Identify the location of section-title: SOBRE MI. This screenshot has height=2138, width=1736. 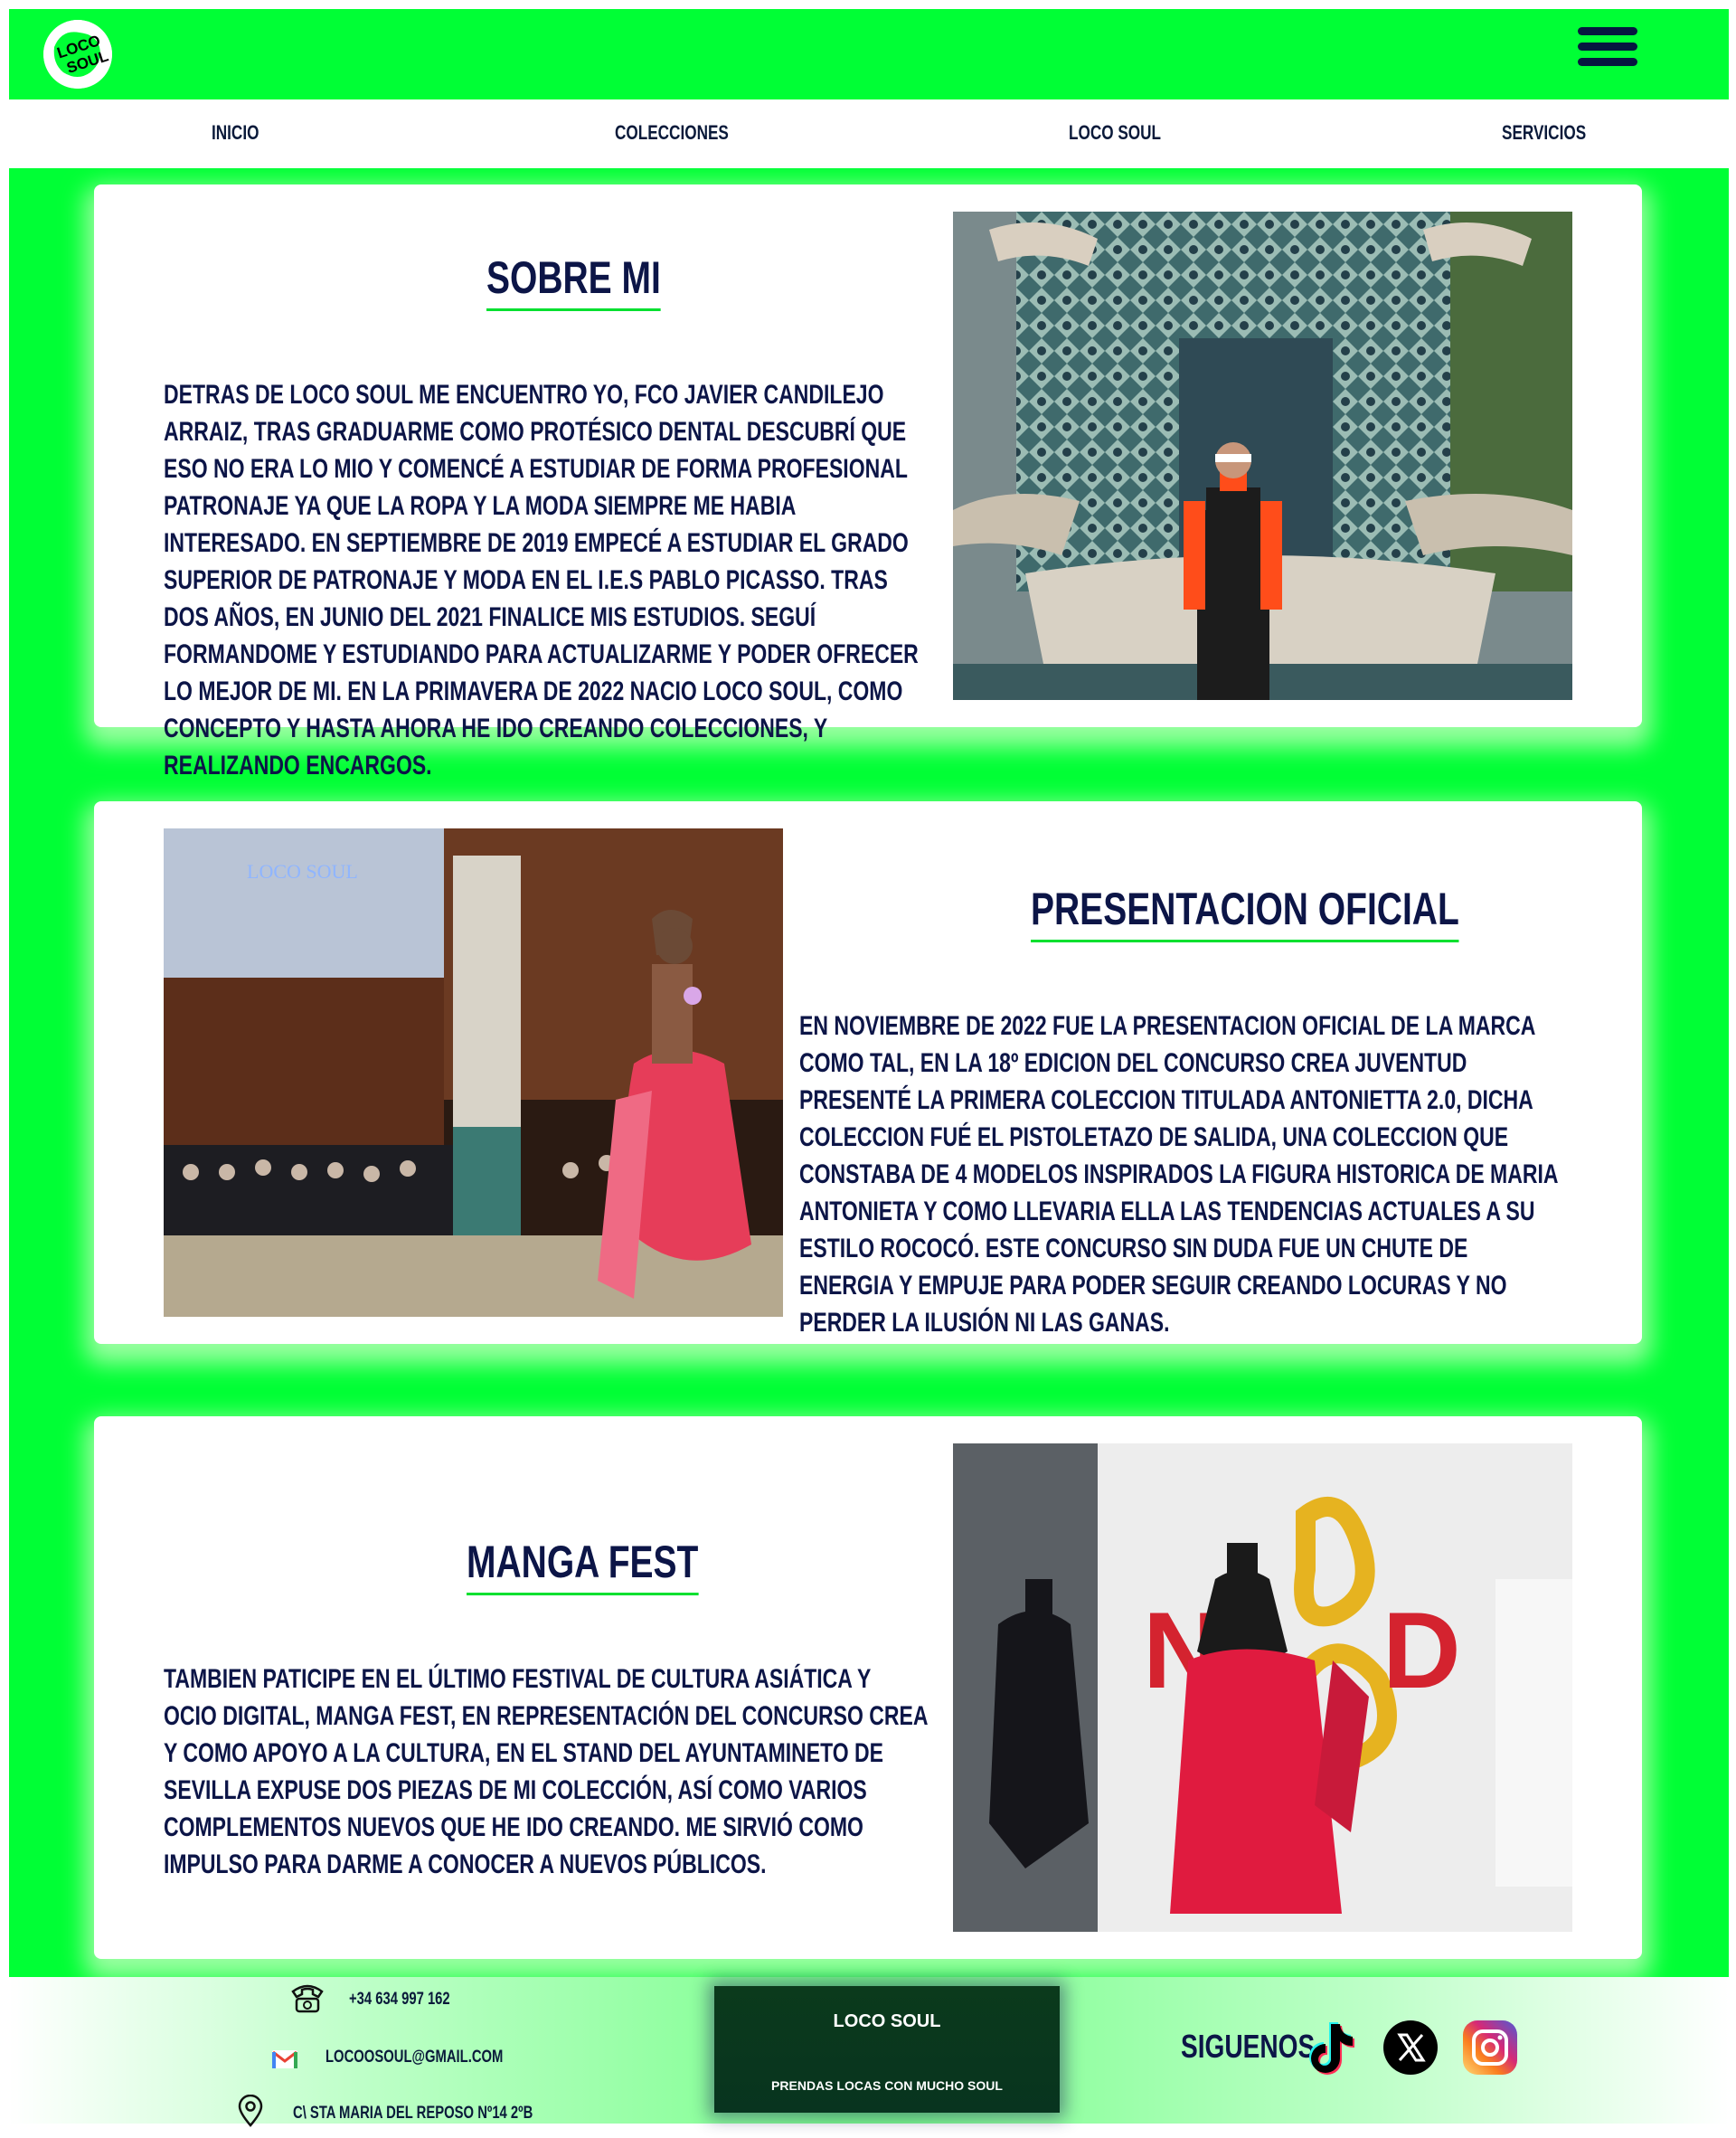
(573, 281).